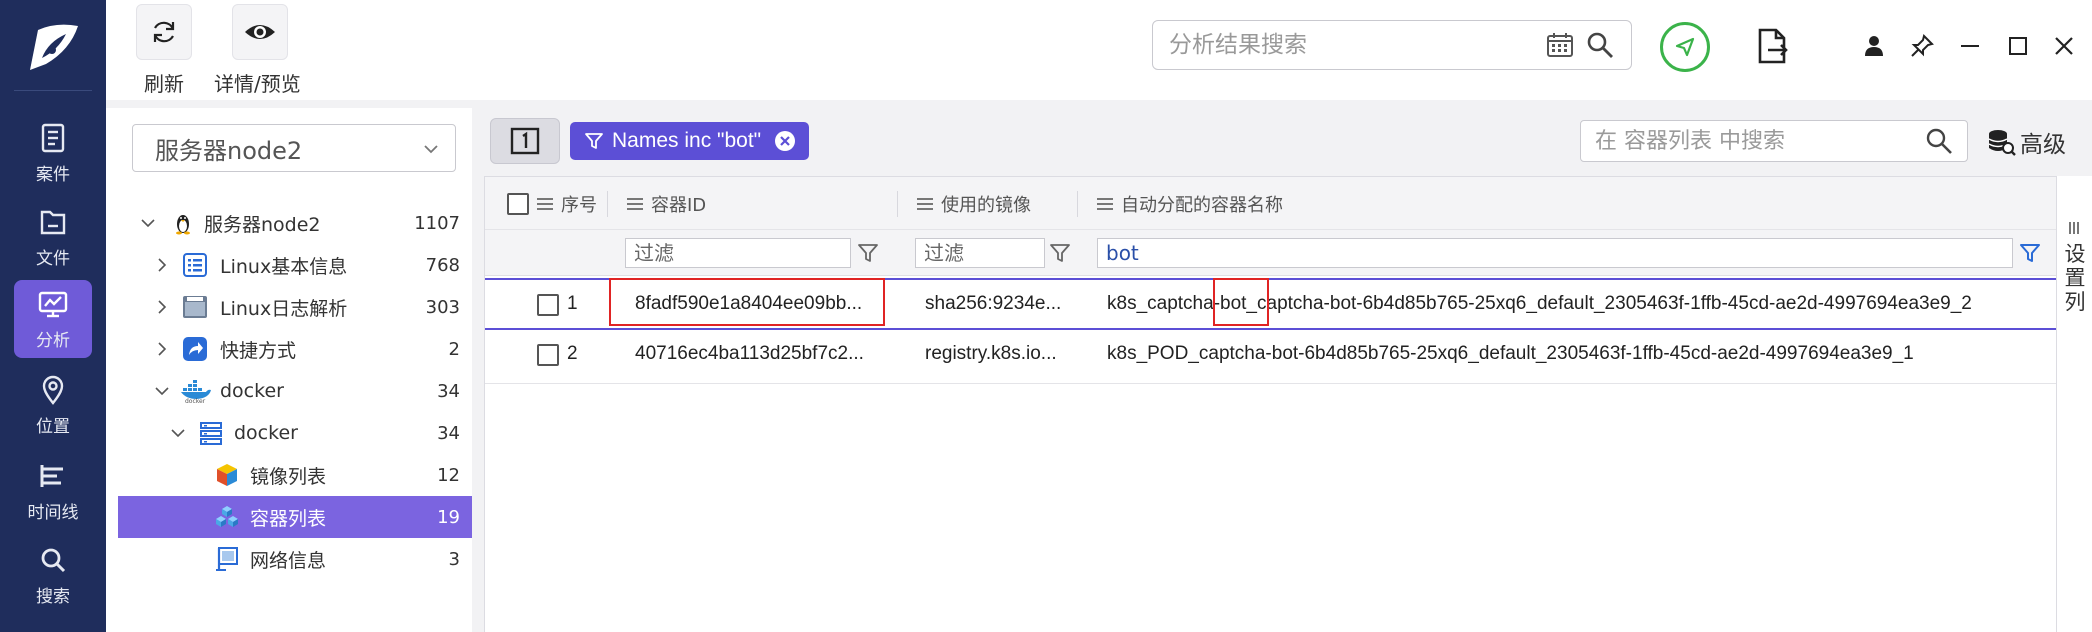 The width and height of the screenshot is (2092, 632). Describe the element at coordinates (195, 401) in the screenshot. I see `svg-text: docker` at that location.